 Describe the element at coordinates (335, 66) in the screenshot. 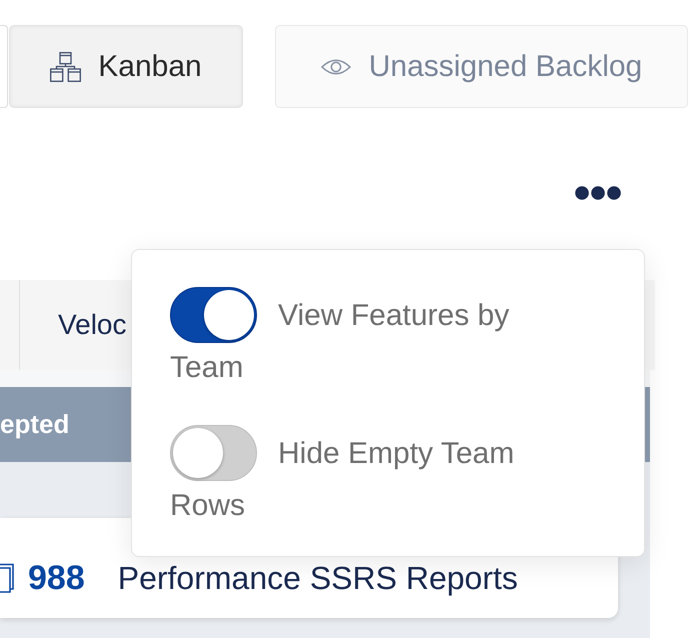

I see `eye-icon` at that location.